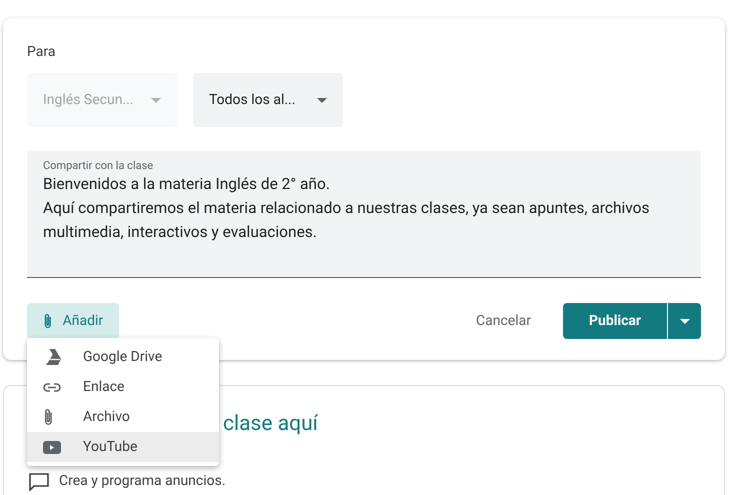 The image size is (731, 495). I want to click on cancel-button: Cancelar, so click(503, 321).